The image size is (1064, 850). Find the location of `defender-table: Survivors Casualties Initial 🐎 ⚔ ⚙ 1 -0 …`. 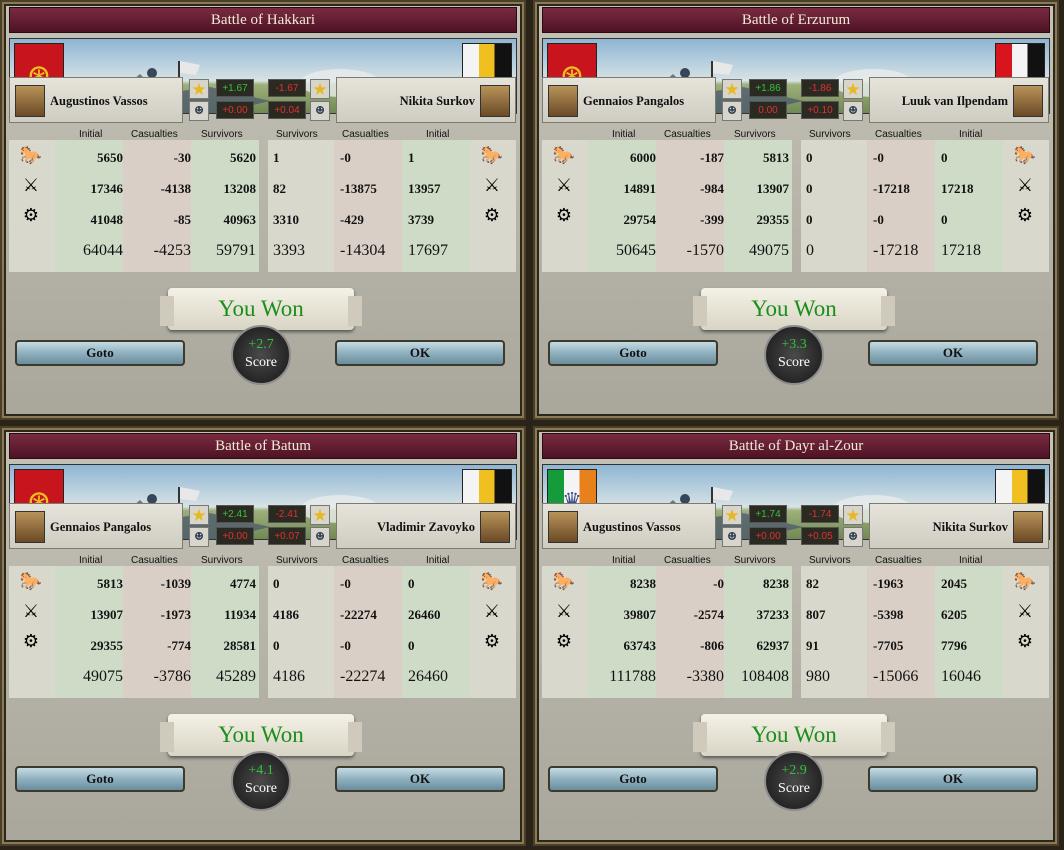

defender-table: Survivors Casualties Initial 🐎 ⚔ ⚙ 1 -0 … is located at coordinates (392, 202).